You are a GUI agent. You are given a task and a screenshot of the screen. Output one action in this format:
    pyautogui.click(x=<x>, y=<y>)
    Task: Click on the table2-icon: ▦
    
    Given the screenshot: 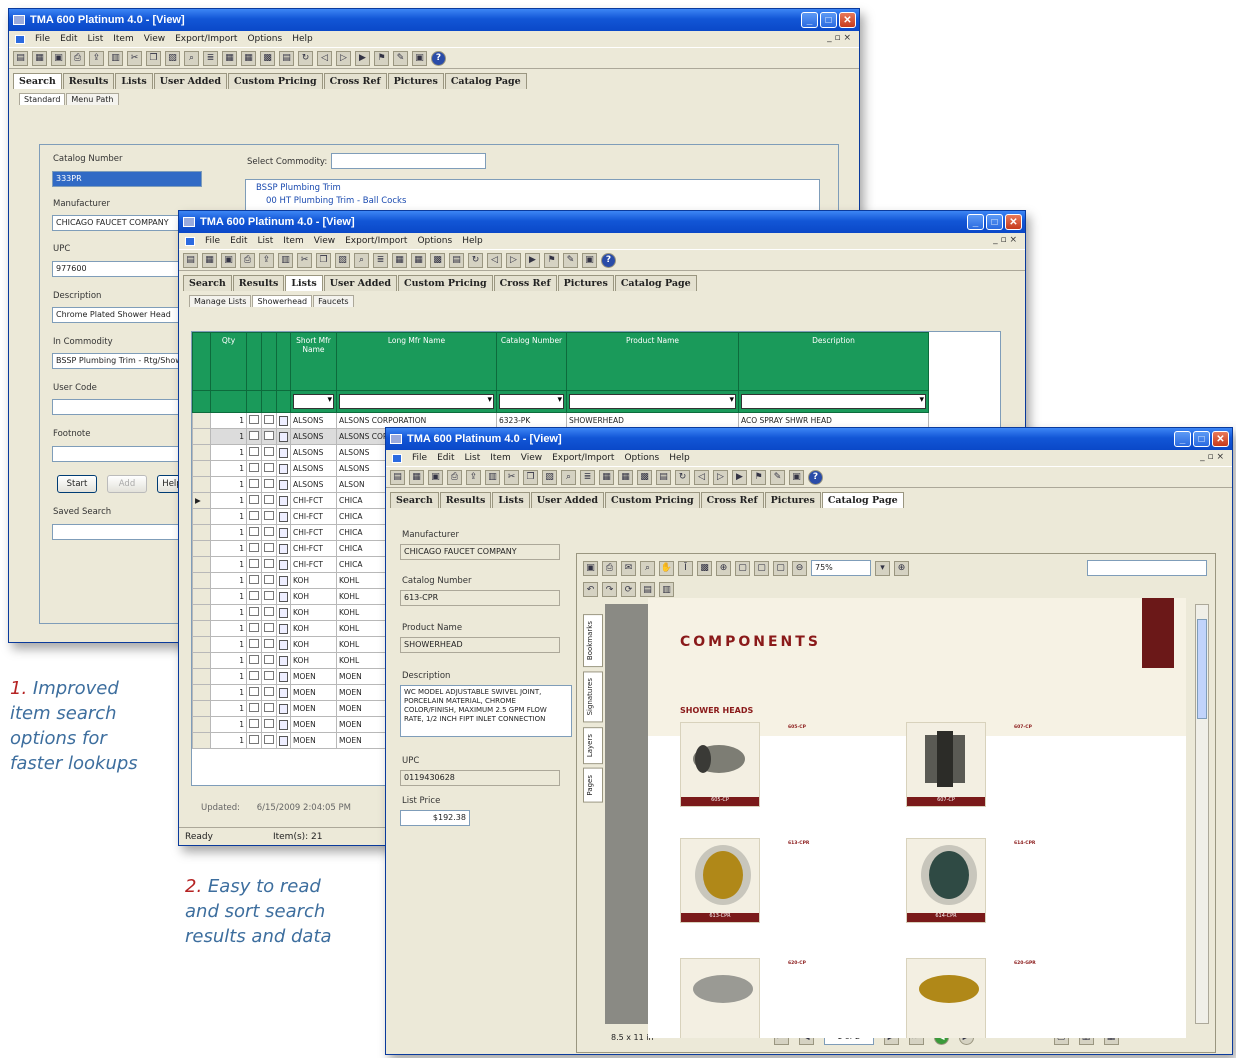 What is the action you would take?
    pyautogui.click(x=248, y=58)
    